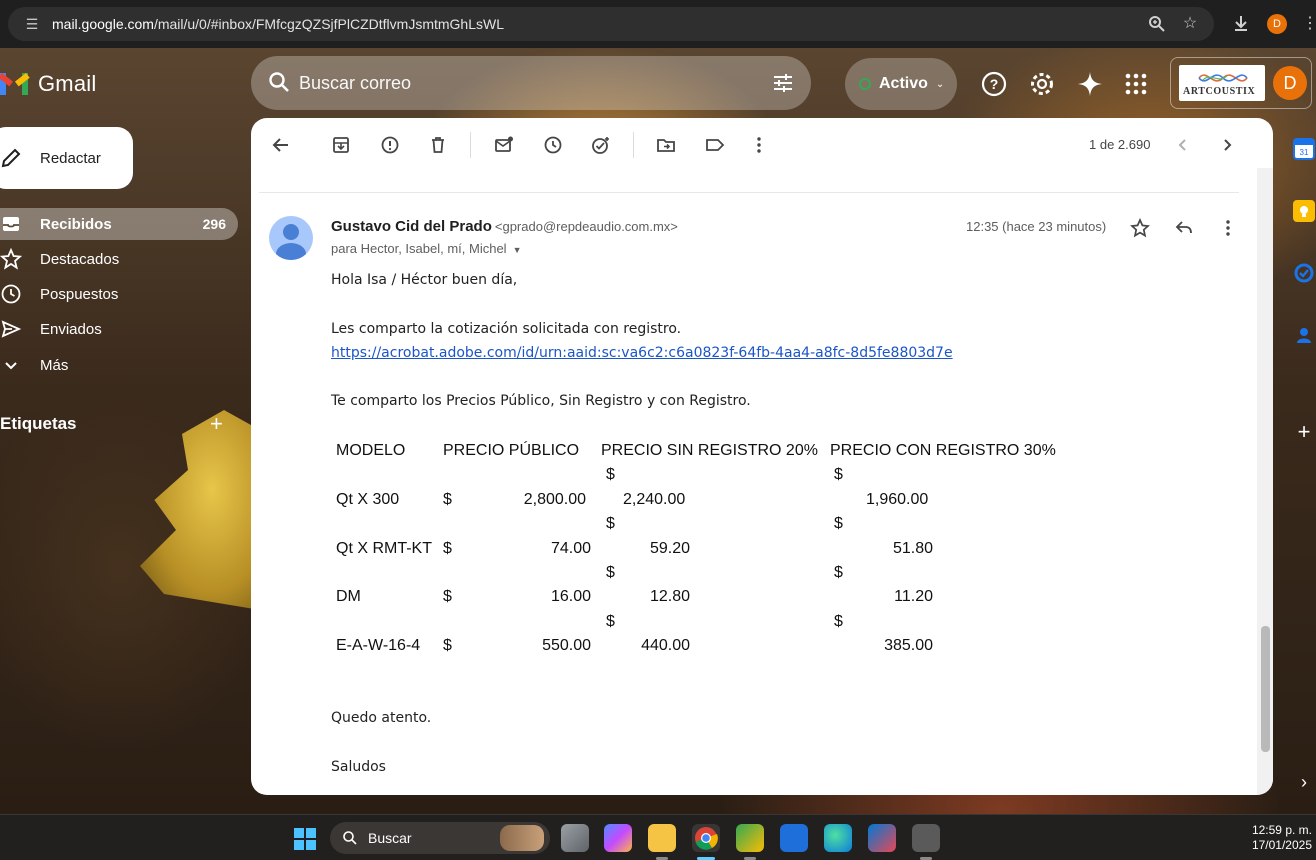 This screenshot has height=860, width=1316. I want to click on copilot-icon, so click(618, 838).